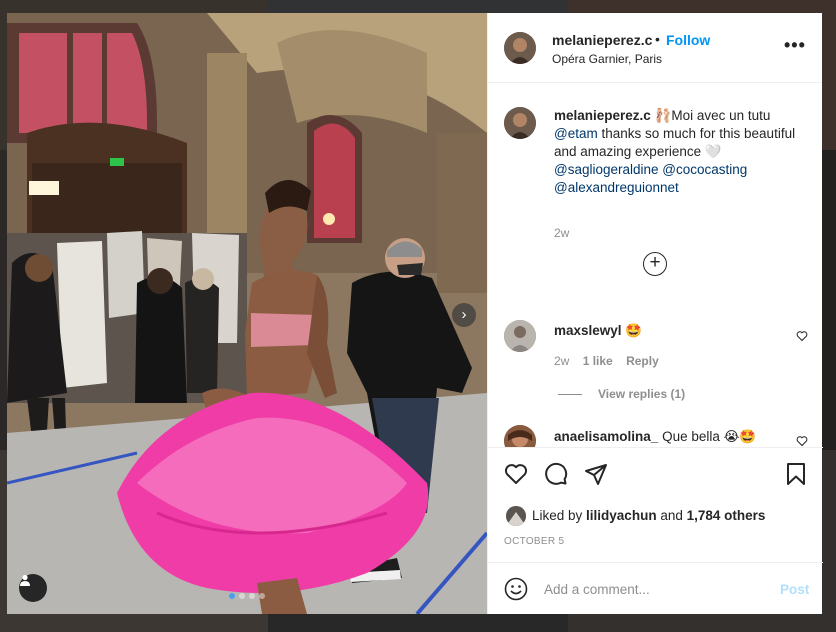 This screenshot has height=632, width=836. Describe the element at coordinates (576, 133) in the screenshot. I see `mention-link: @etam` at that location.